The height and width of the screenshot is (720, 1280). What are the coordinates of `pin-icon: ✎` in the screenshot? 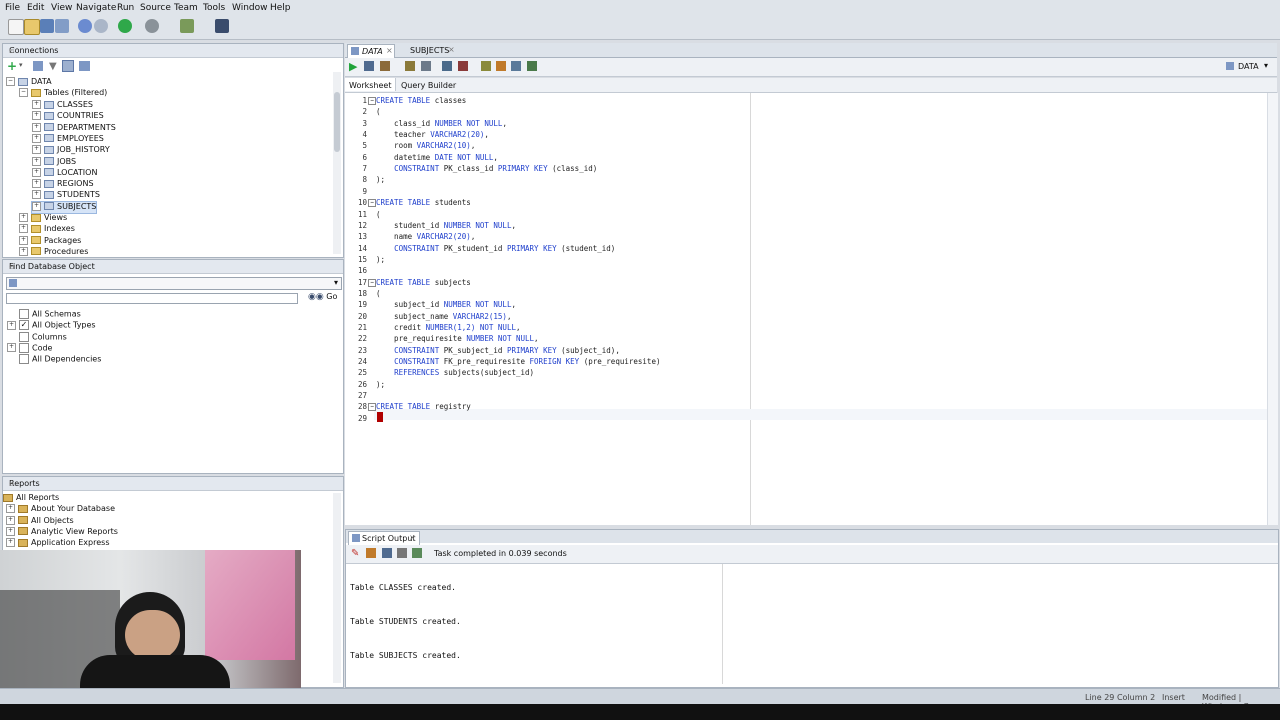 It's located at (355, 553).